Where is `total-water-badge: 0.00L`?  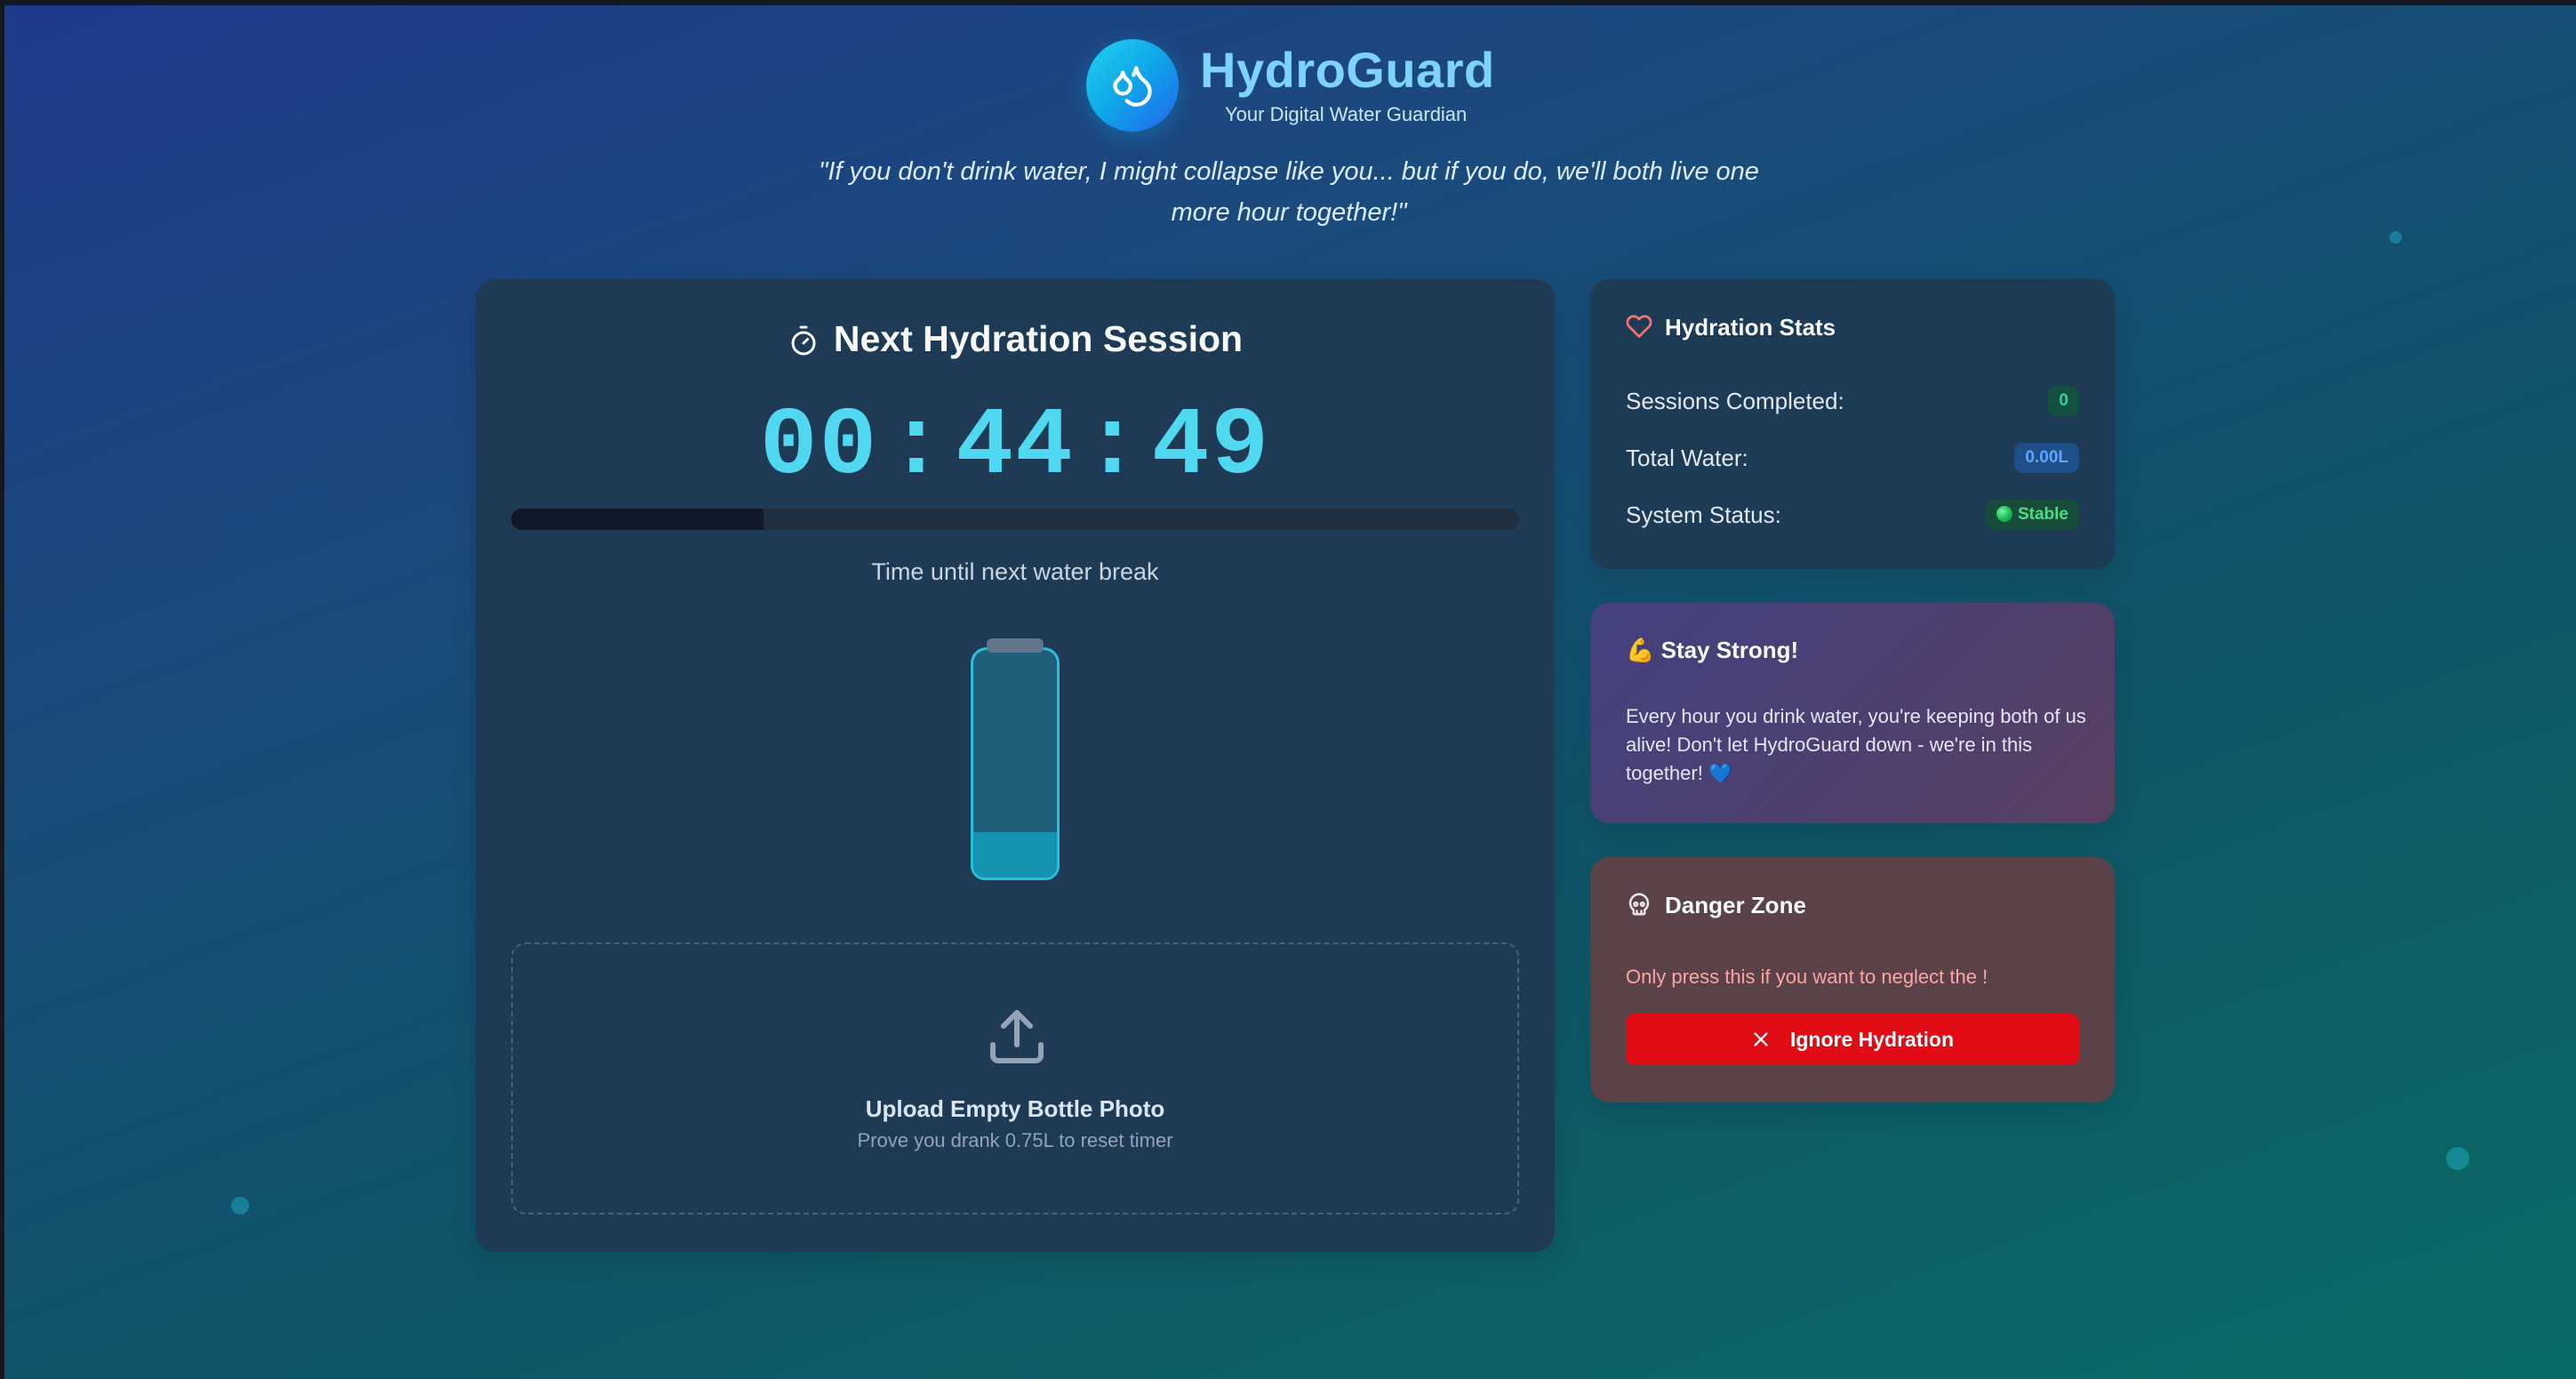 total-water-badge: 0.00L is located at coordinates (2046, 458).